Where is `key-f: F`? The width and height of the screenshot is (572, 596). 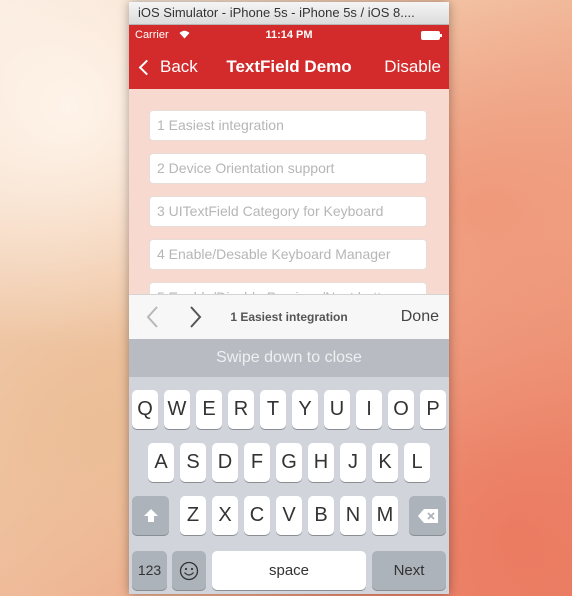
key-f: F is located at coordinates (257, 462).